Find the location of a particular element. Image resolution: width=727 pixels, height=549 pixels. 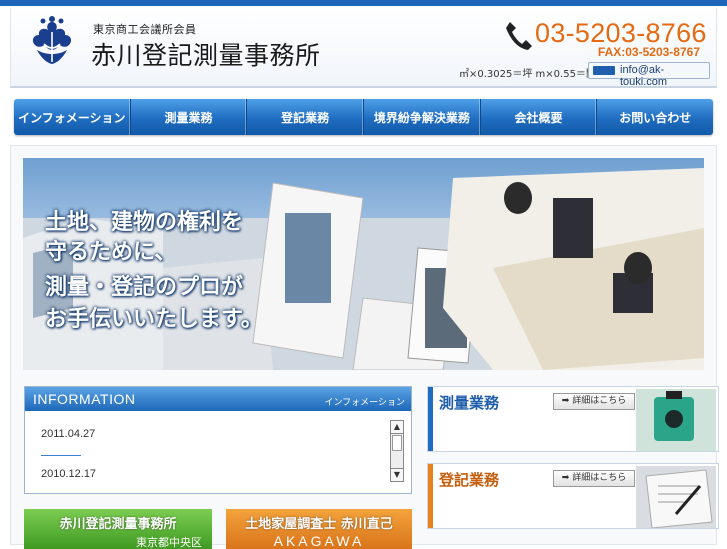

service-title: 登記業務 is located at coordinates (469, 480).